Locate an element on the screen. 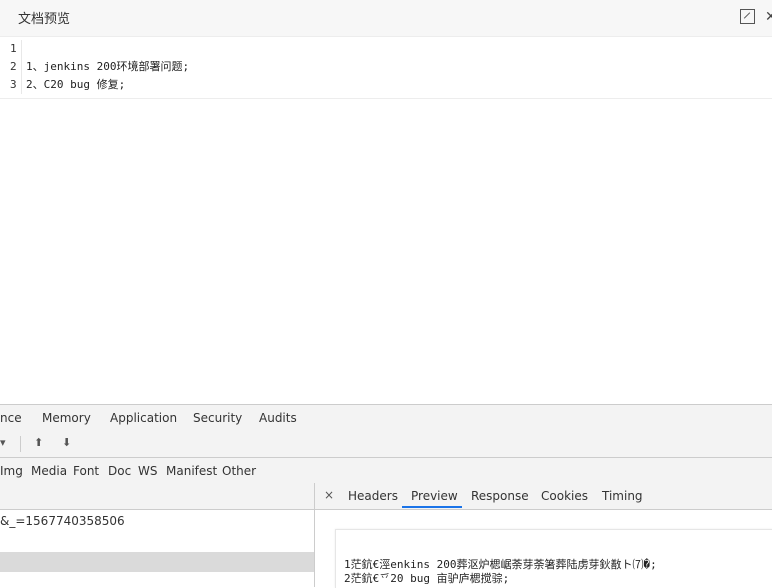 This screenshot has width=772, height=588. line-3: 3 2、C20 bug 修复; is located at coordinates (386, 85).